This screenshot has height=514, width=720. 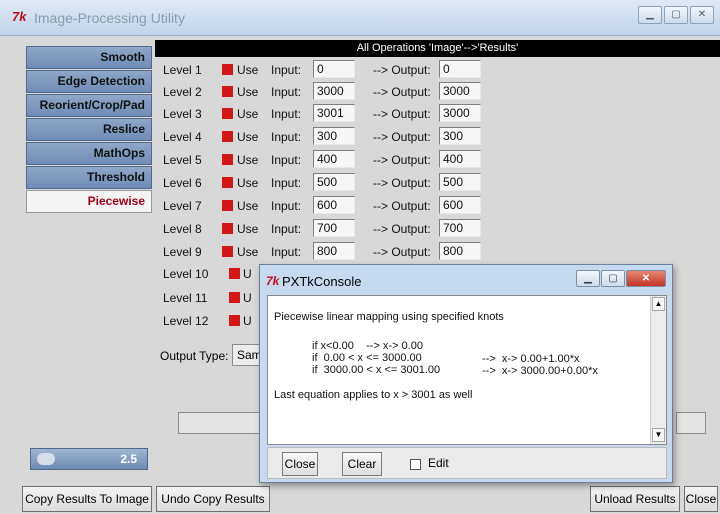 What do you see at coordinates (460, 182) in the screenshot?
I see `output-field: 500` at bounding box center [460, 182].